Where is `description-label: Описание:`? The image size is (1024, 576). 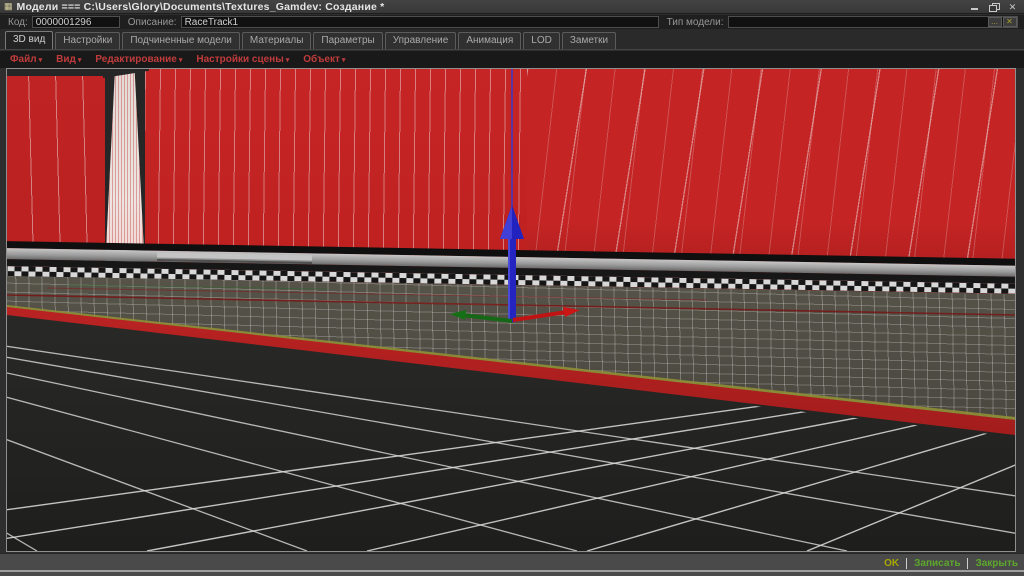 description-label: Описание: is located at coordinates (152, 22).